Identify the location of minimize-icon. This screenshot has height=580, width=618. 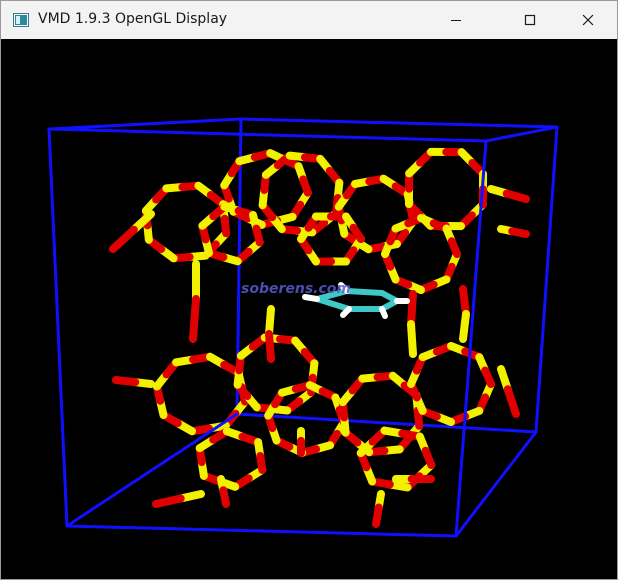
(456, 20).